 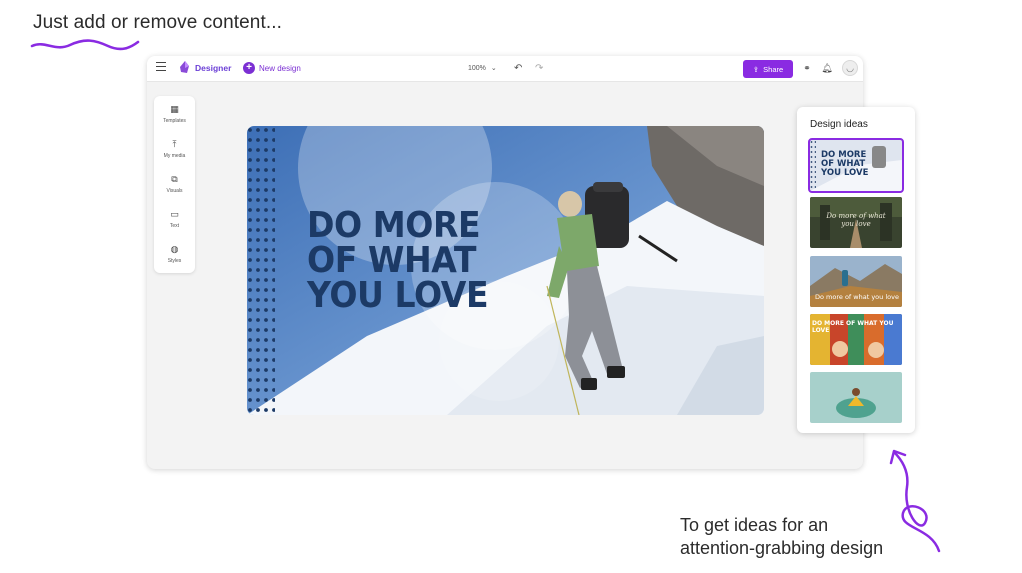 What do you see at coordinates (827, 68) in the screenshot?
I see `notifications-icon: 🔔︎` at bounding box center [827, 68].